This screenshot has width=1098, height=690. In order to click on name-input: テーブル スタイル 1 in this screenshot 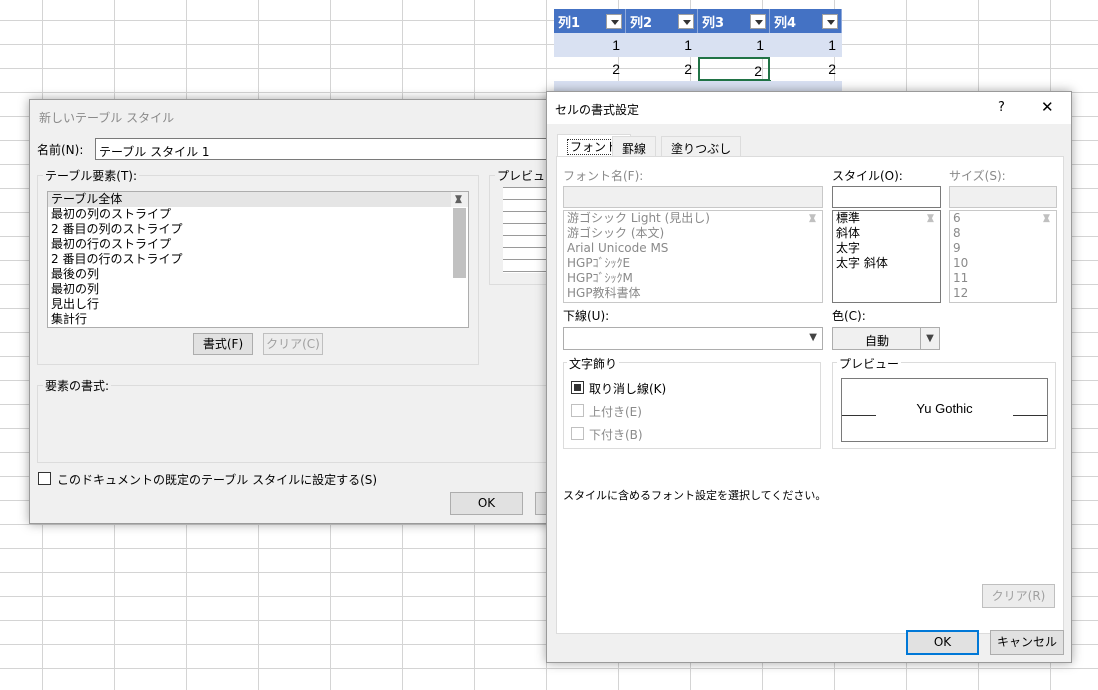, I will do `click(330, 149)`.